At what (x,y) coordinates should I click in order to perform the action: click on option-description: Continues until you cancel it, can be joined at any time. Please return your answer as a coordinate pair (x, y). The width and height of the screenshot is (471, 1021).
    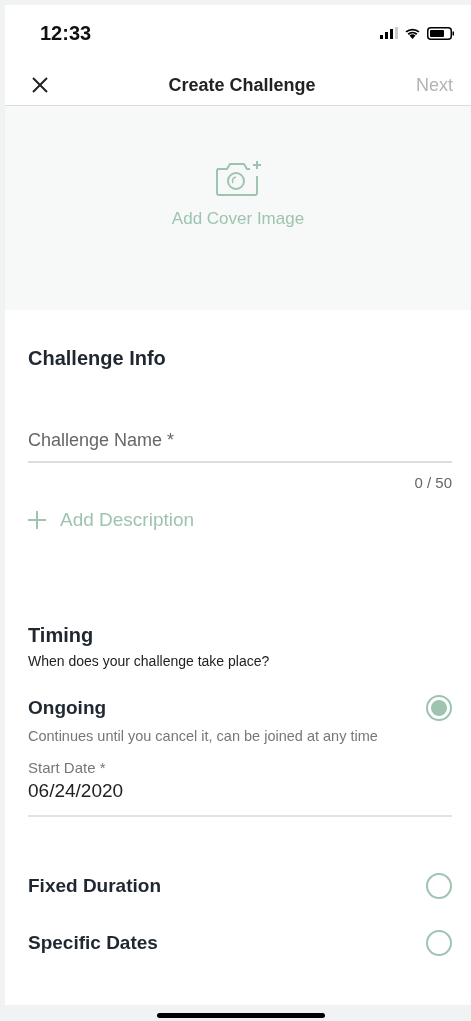
    Looking at the image, I should click on (203, 736).